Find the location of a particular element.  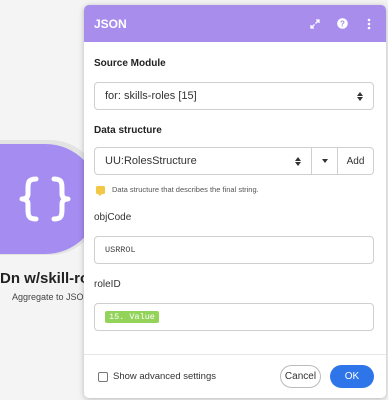

advanced-settings-checkbox is located at coordinates (103, 376).